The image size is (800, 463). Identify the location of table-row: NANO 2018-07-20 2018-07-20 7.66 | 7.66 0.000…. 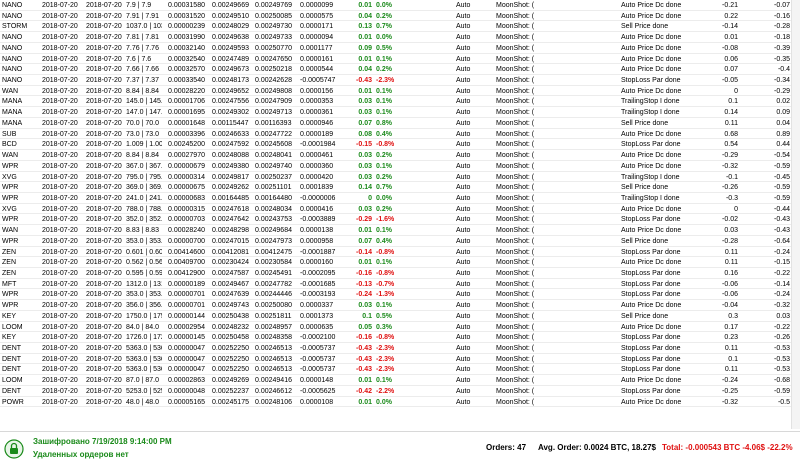
(400, 70).